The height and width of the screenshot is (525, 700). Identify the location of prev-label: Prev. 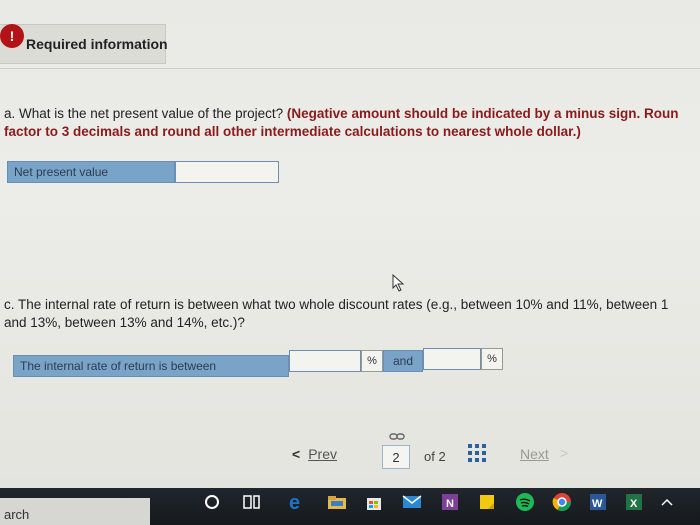
(322, 454).